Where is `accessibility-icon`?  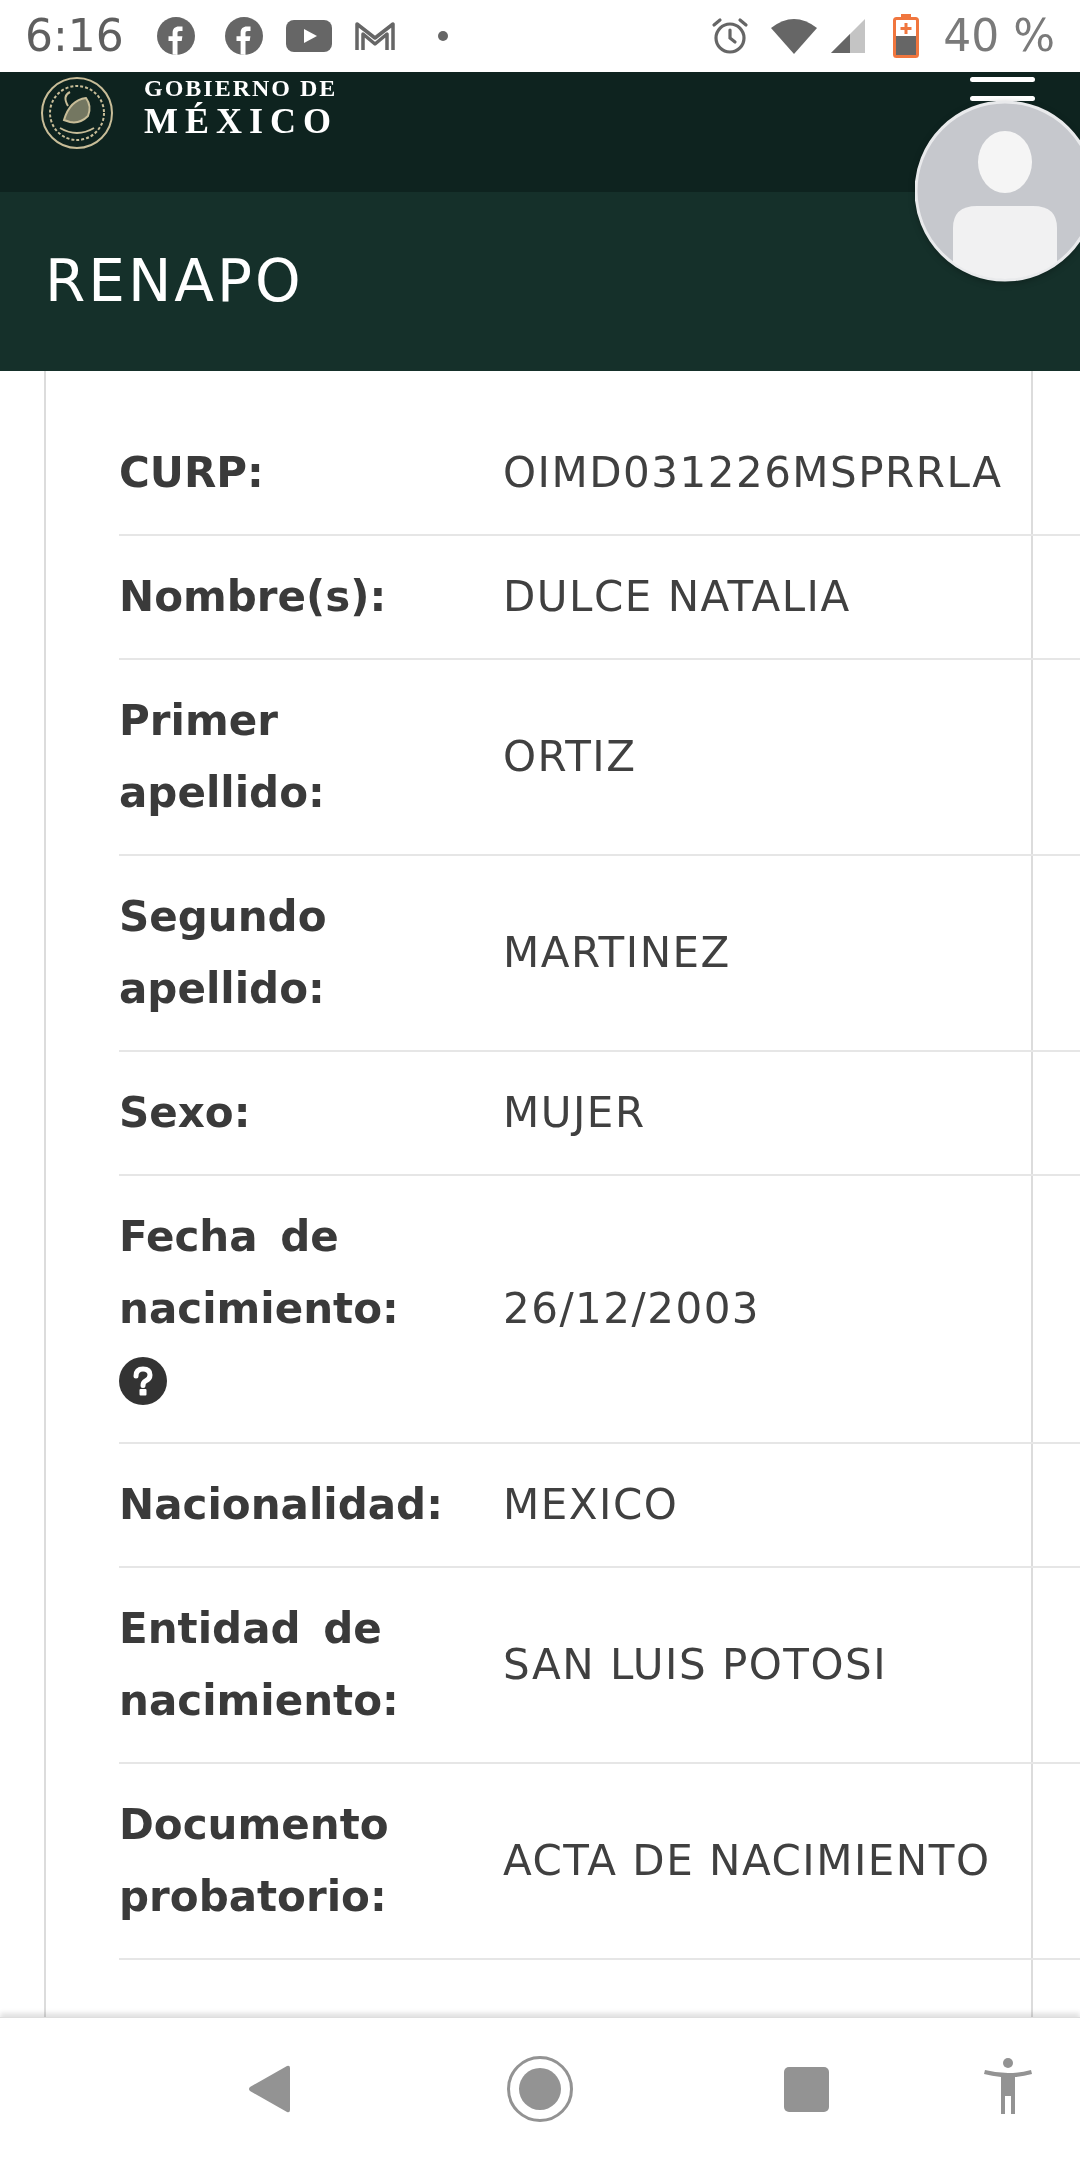 accessibility-icon is located at coordinates (1008, 2086).